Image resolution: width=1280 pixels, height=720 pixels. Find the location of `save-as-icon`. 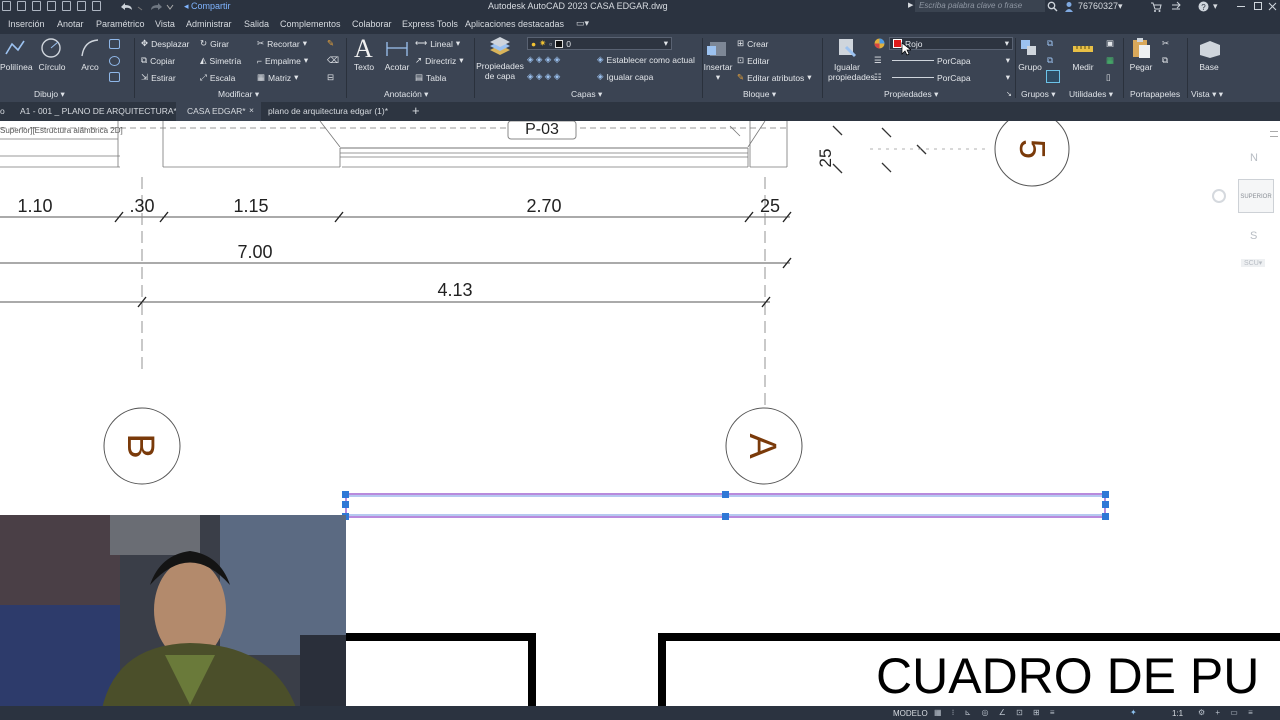

save-as-icon is located at coordinates (51, 6).